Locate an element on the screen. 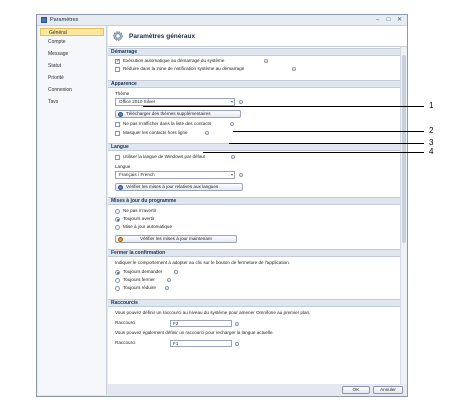 The height and width of the screenshot is (411, 454). close-icon: ✕ is located at coordinates (399, 20).